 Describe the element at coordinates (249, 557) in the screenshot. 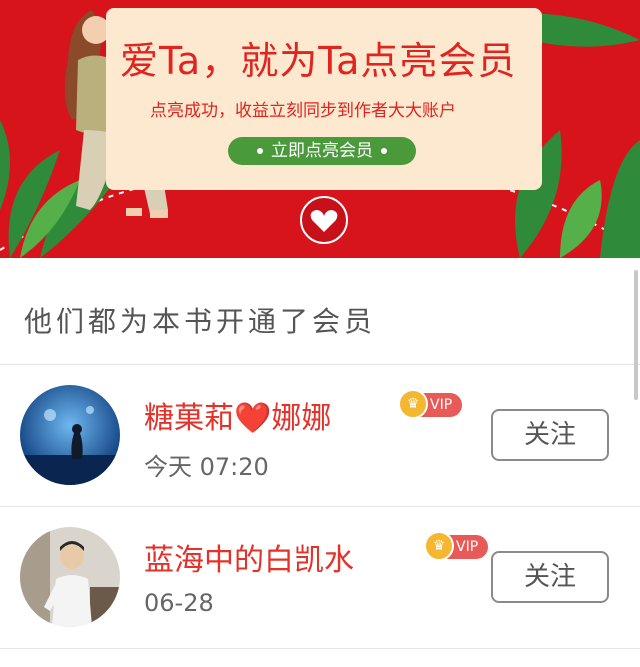

I see `member-name: 蓝海中的白凯水` at that location.